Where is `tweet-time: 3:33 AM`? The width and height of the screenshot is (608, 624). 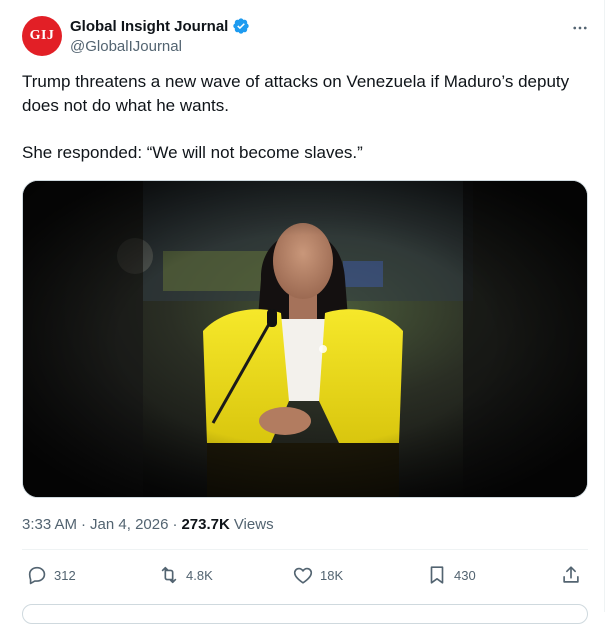
tweet-time: 3:33 AM is located at coordinates (49, 524).